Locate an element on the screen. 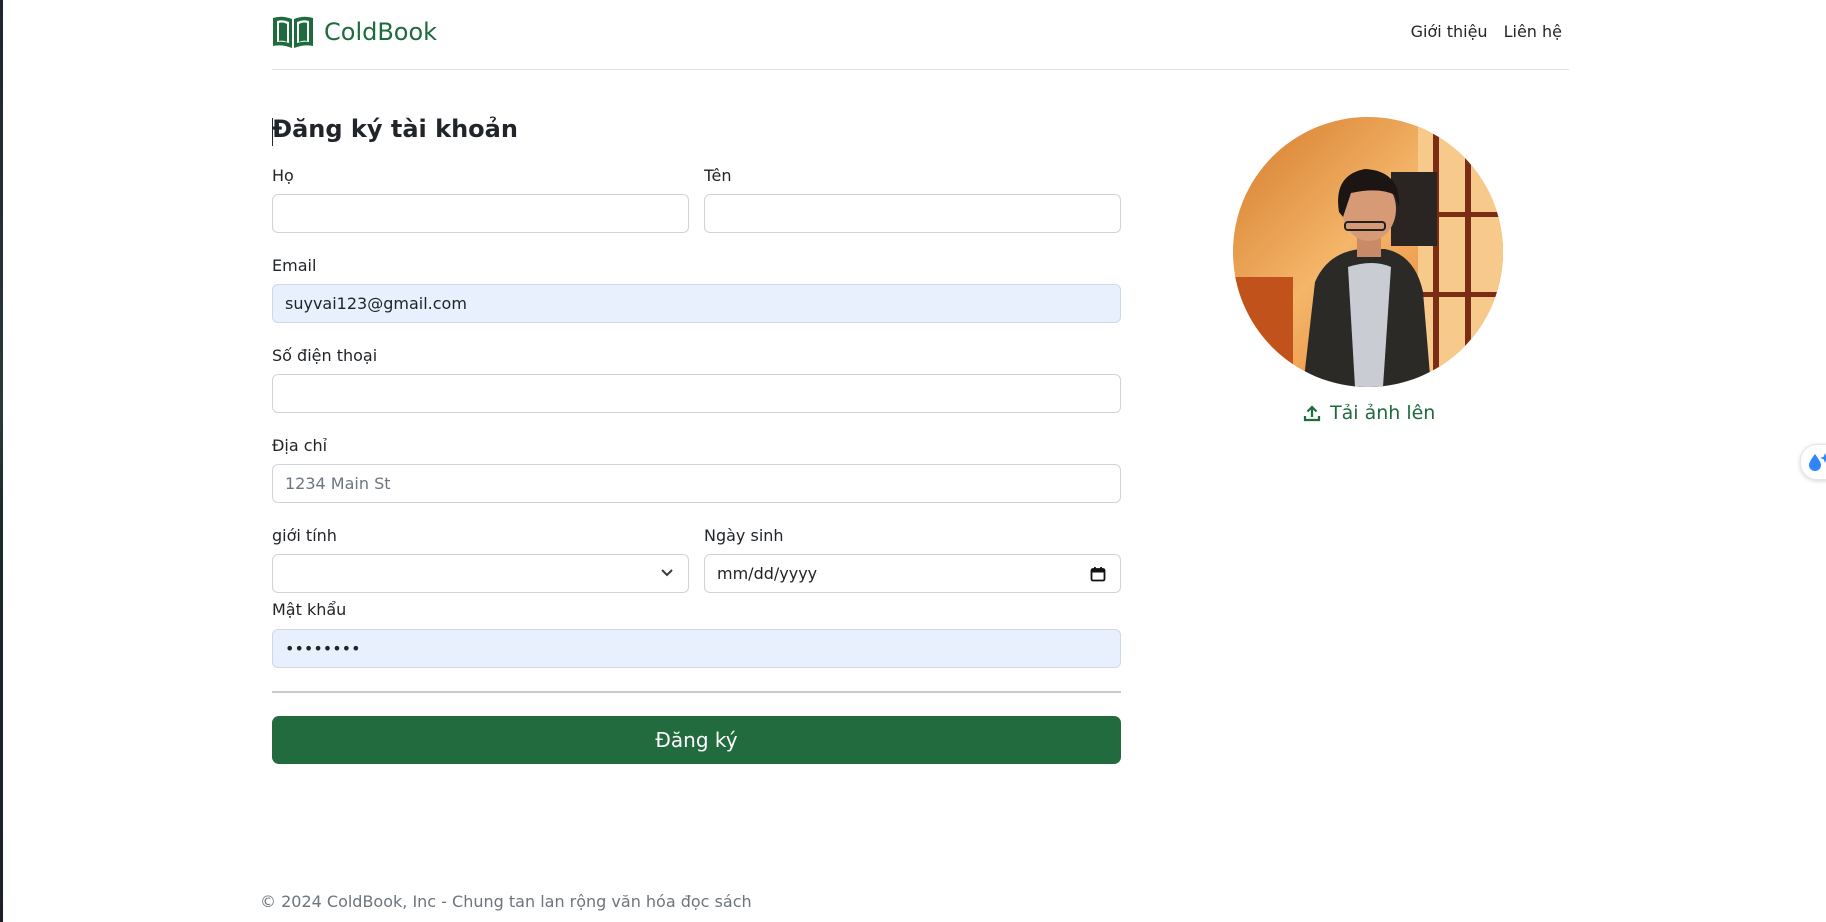 The image size is (1826, 922). avatar-image is located at coordinates (1368, 252).